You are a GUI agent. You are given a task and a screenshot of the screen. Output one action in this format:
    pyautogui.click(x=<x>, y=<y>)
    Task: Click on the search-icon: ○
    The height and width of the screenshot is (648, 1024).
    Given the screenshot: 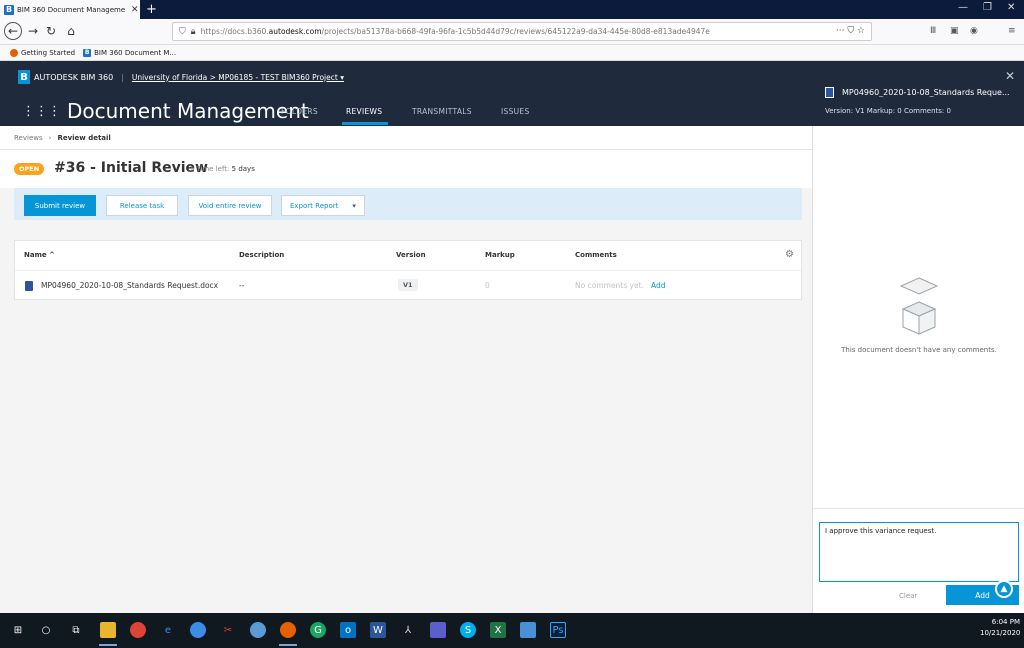 What is the action you would take?
    pyautogui.click(x=46, y=630)
    